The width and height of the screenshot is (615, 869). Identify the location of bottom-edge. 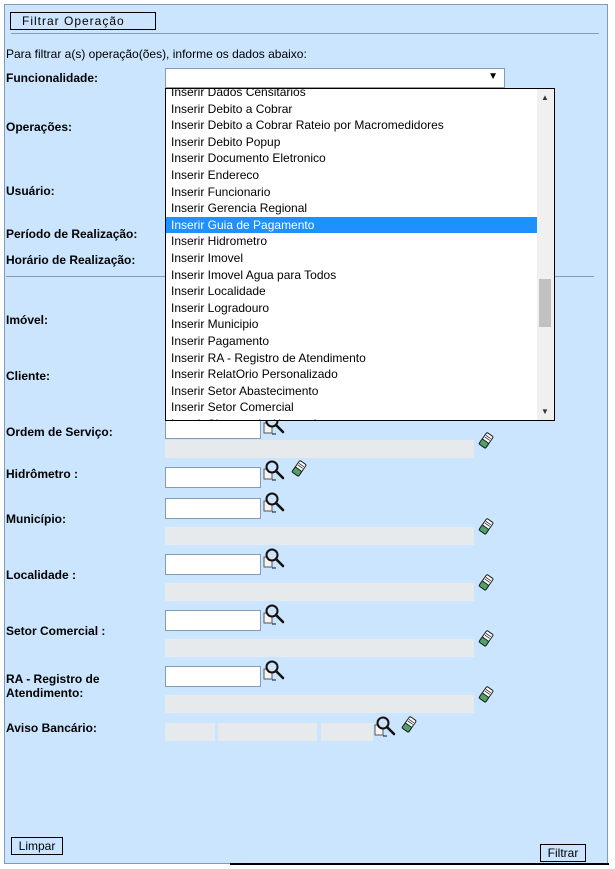
(419, 864).